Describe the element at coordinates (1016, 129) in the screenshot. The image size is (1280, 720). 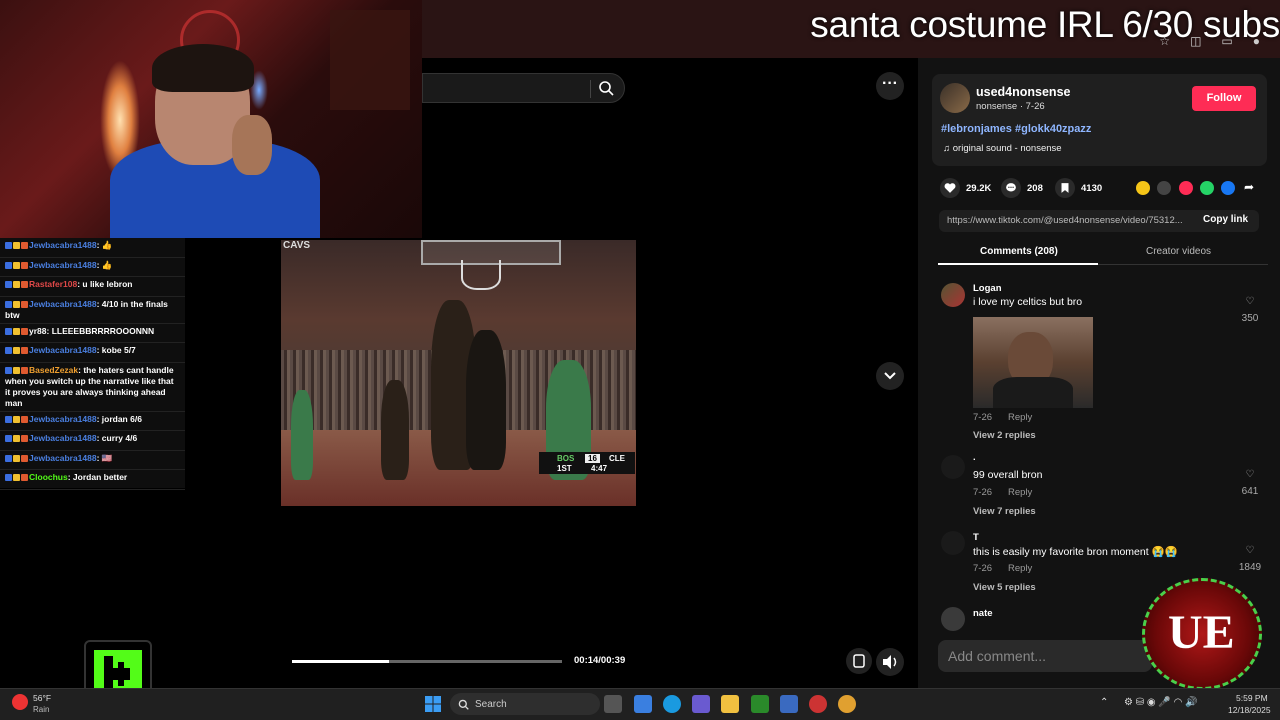
I see `hashtags: #lebronjames #glokk40zpazz` at that location.